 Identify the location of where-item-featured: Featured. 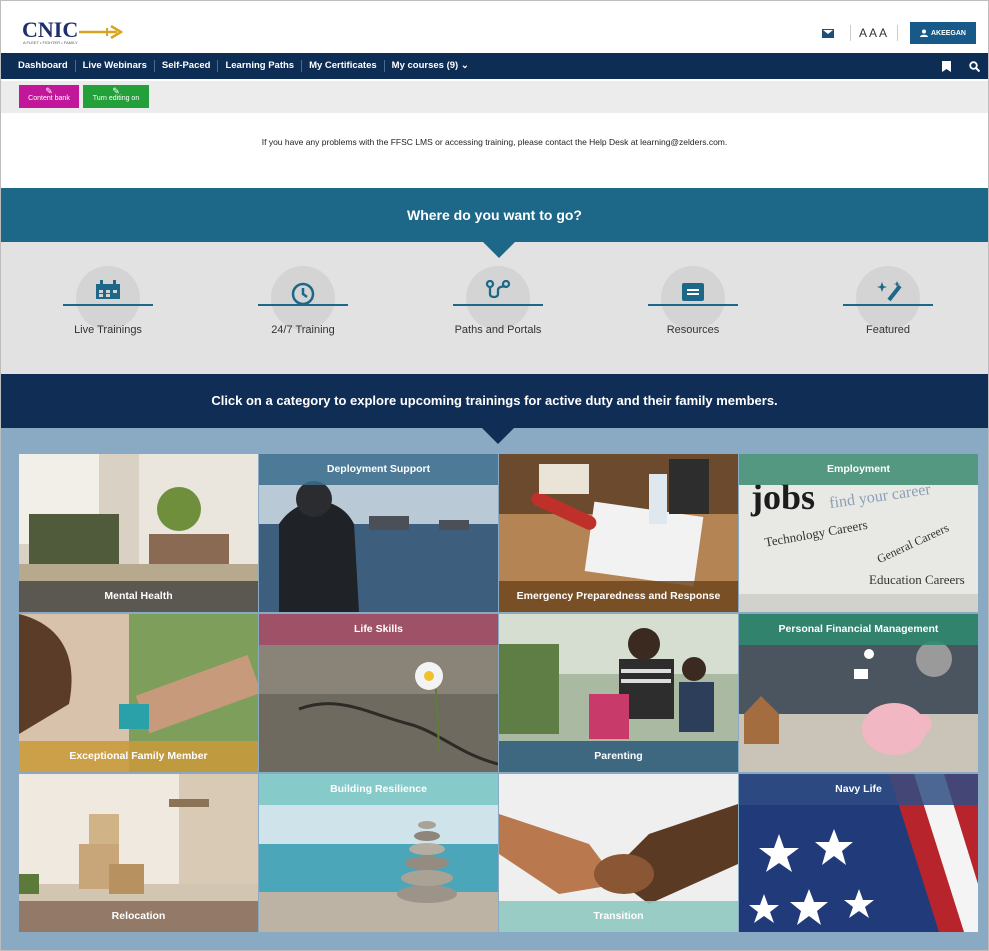
(888, 306).